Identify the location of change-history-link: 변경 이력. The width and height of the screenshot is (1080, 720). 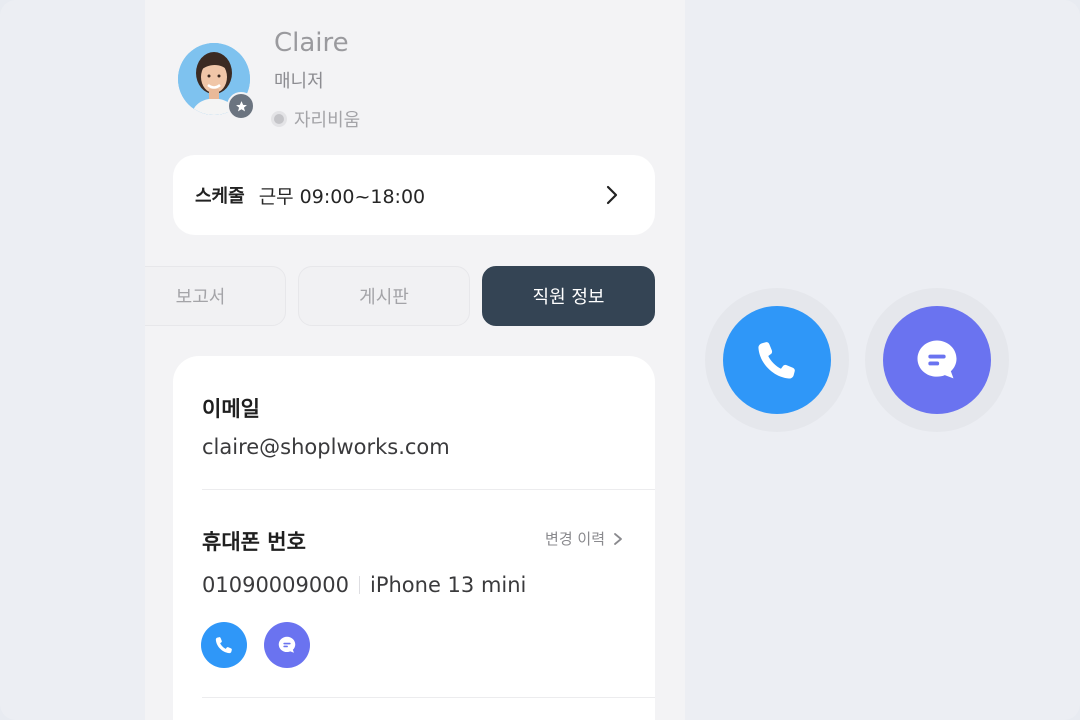
(585, 538).